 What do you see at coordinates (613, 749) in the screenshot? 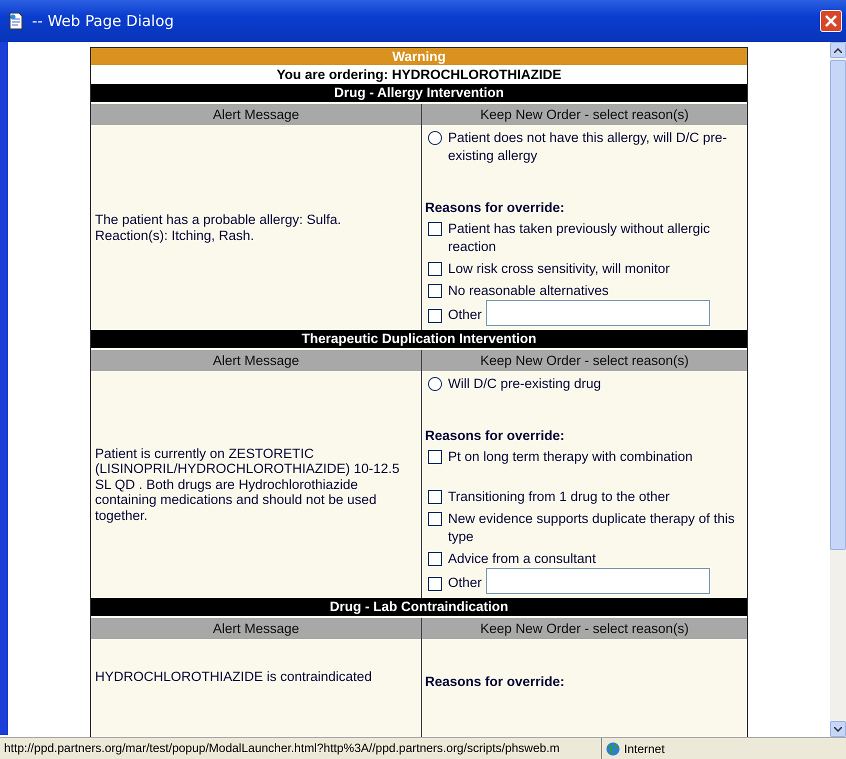
I see `globe-icon` at bounding box center [613, 749].